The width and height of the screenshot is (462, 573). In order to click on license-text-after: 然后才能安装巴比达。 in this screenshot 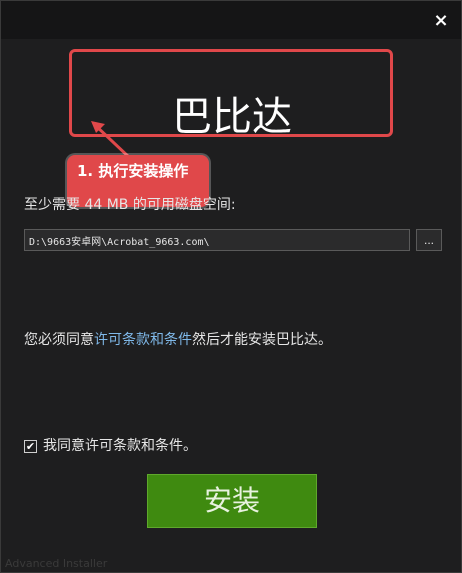, I will do `click(262, 340)`.